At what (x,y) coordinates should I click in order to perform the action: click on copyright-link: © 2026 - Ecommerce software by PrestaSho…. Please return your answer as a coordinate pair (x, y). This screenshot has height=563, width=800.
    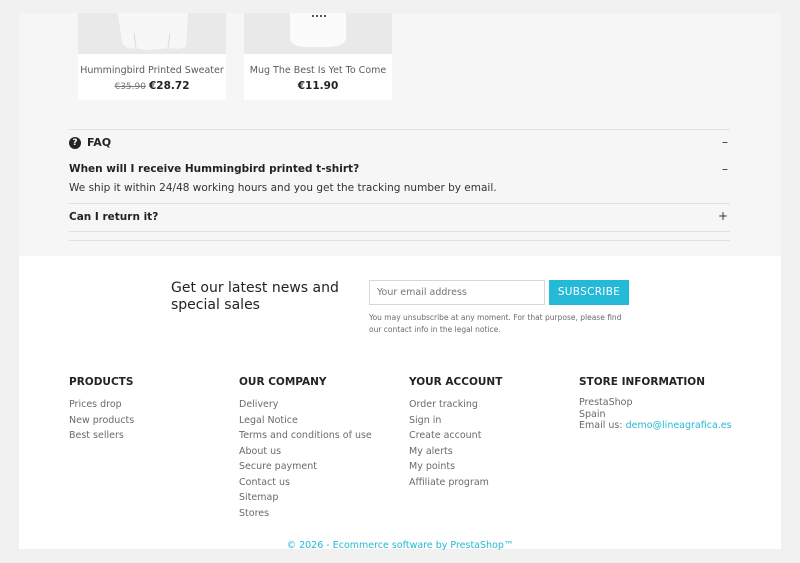
    Looking at the image, I should click on (400, 545).